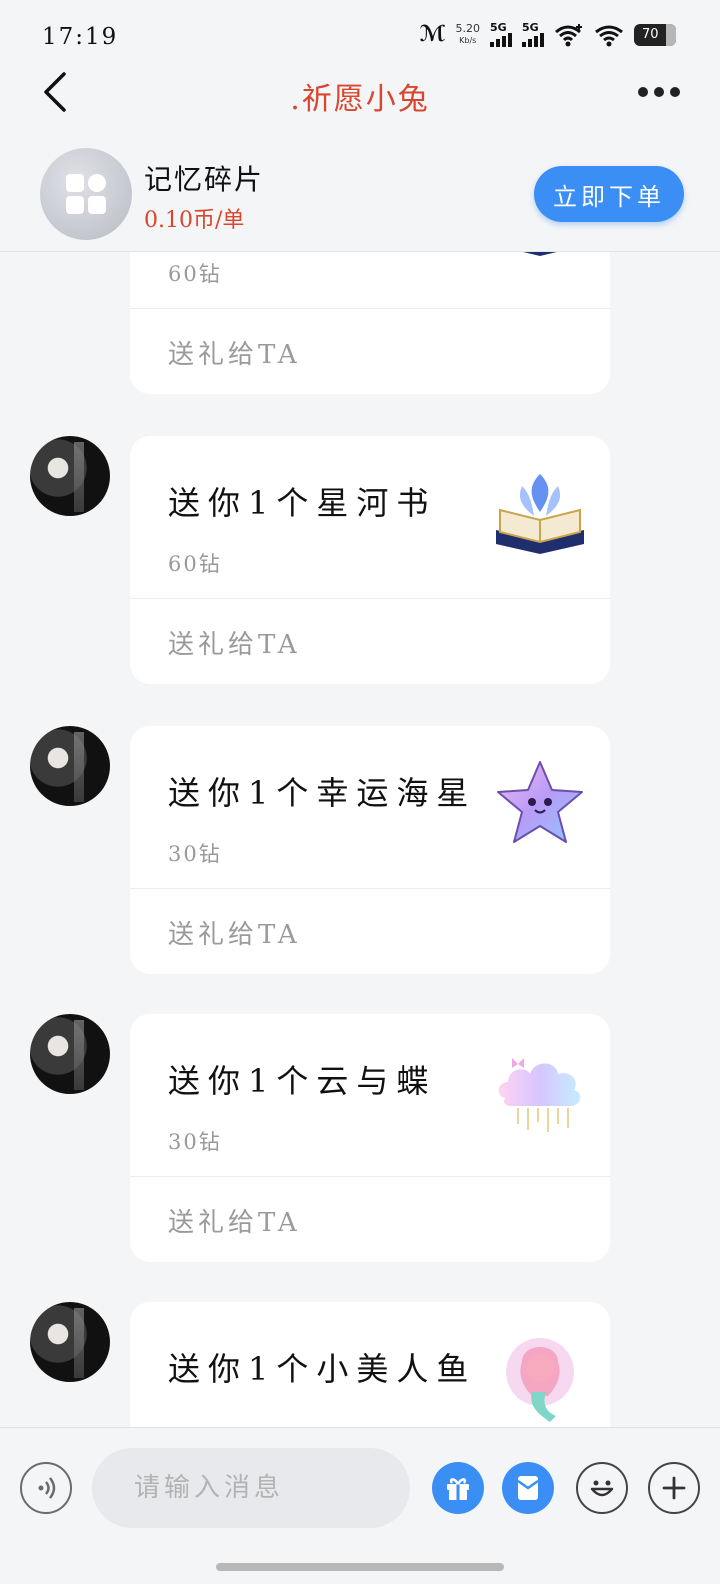 The height and width of the screenshot is (1584, 720). What do you see at coordinates (360, 190) in the screenshot?
I see `service-header: 记忆碎片 0.10币/单 立即下单` at bounding box center [360, 190].